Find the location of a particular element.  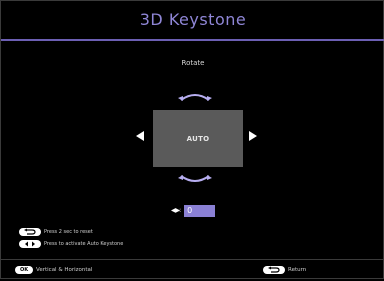

left-right-key-icon is located at coordinates (30, 244).